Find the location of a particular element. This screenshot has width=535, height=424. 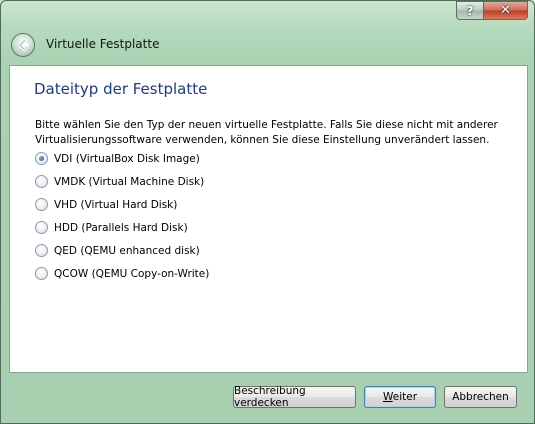

hide-description-label: Beschreibung verdecken is located at coordinates (270, 397).